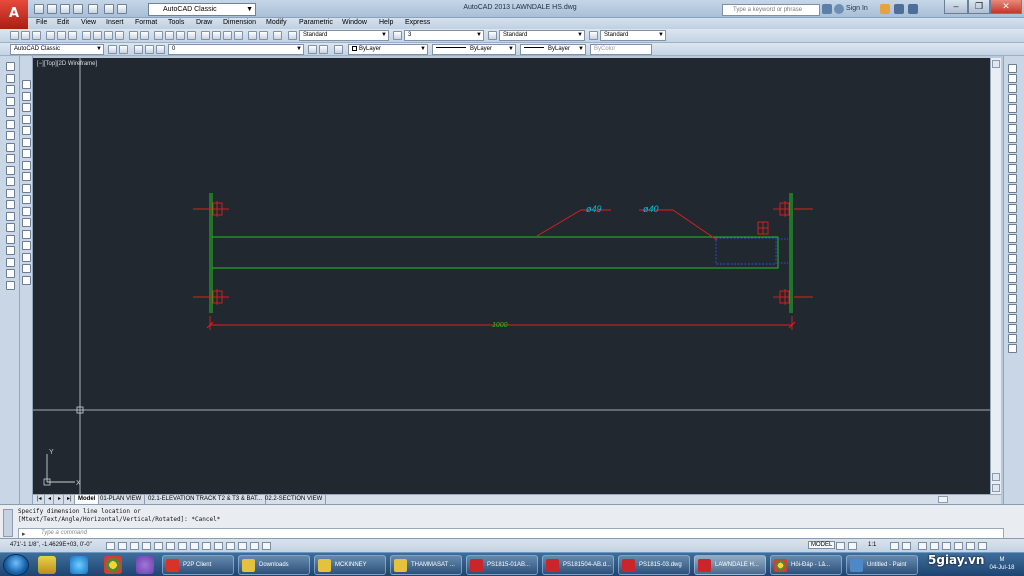  Describe the element at coordinates (144, 35) in the screenshot. I see `redo-tool-icon` at that location.